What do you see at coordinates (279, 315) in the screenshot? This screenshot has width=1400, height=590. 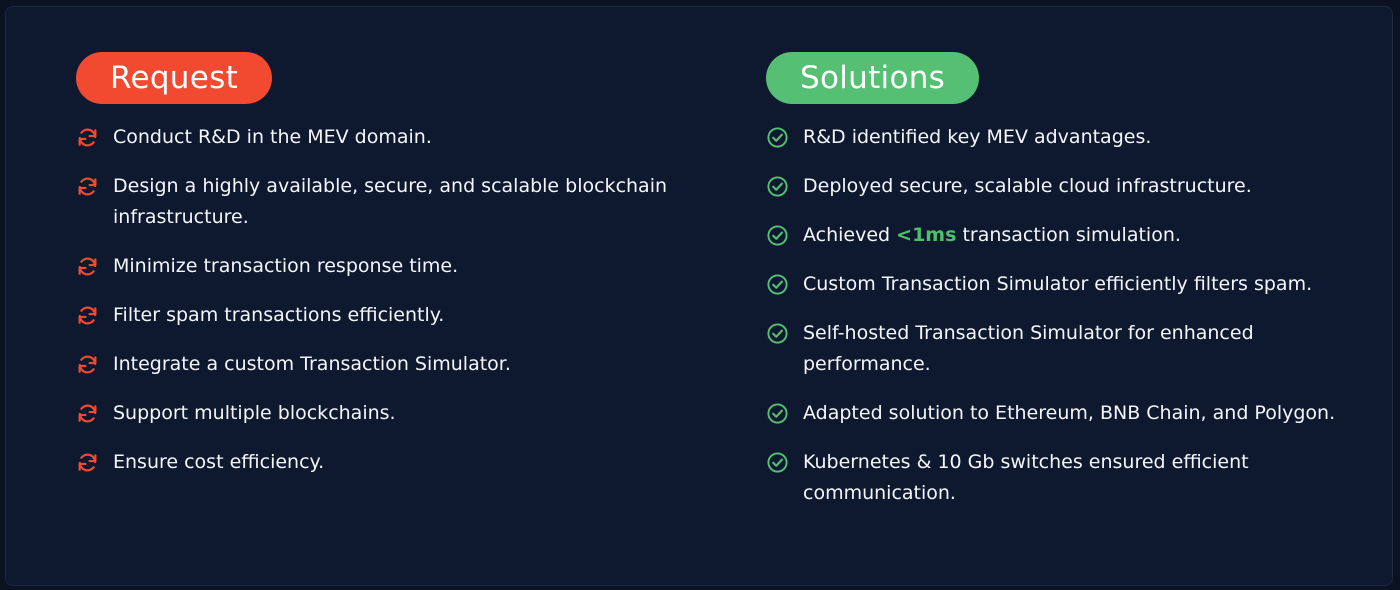 I see `request-item-text: Filter spam transactions efficiently.` at bounding box center [279, 315].